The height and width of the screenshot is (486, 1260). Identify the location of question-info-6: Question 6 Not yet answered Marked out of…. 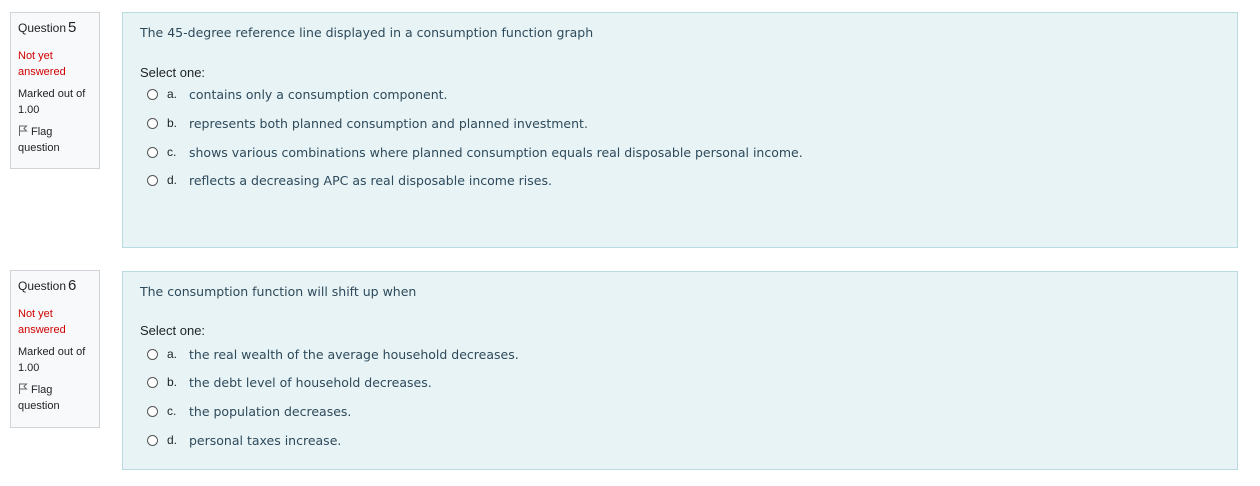
(55, 349).